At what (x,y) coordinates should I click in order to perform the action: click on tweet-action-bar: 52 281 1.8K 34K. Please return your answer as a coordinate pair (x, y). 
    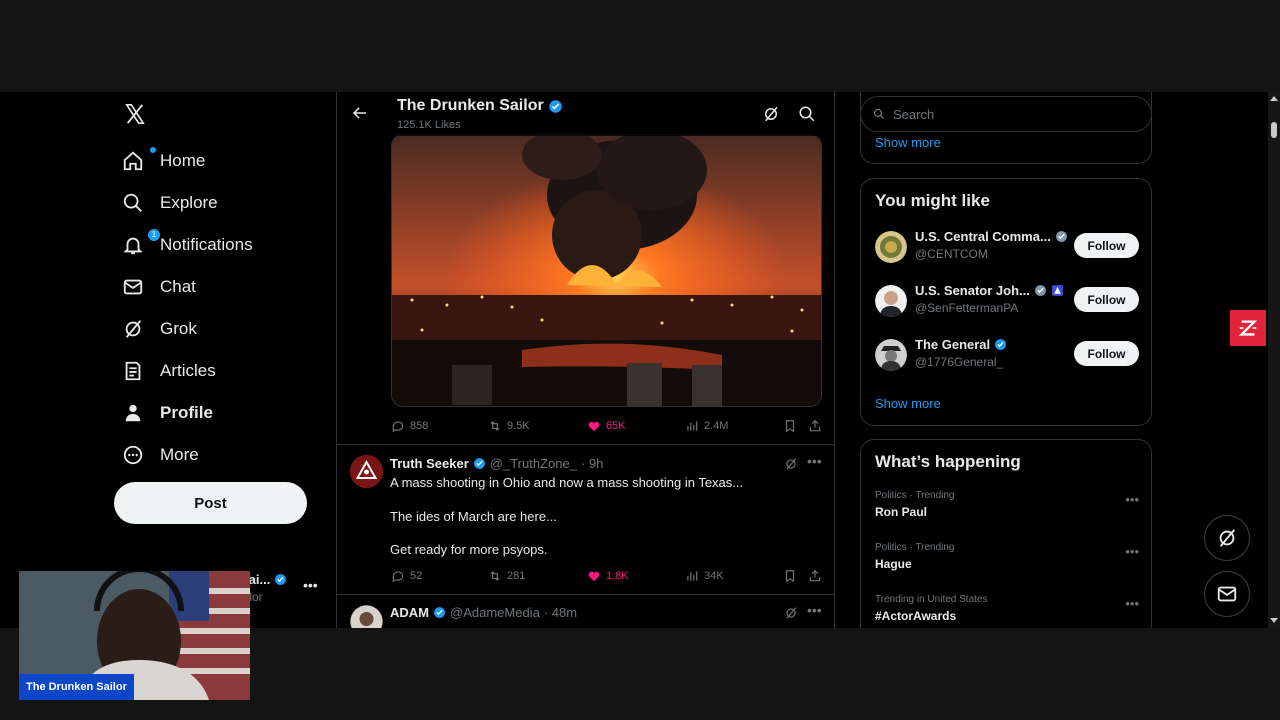
    Looking at the image, I should click on (606, 579).